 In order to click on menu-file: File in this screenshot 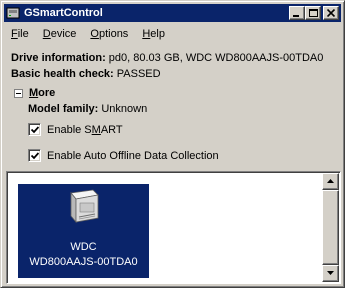, I will do `click(20, 34)`.